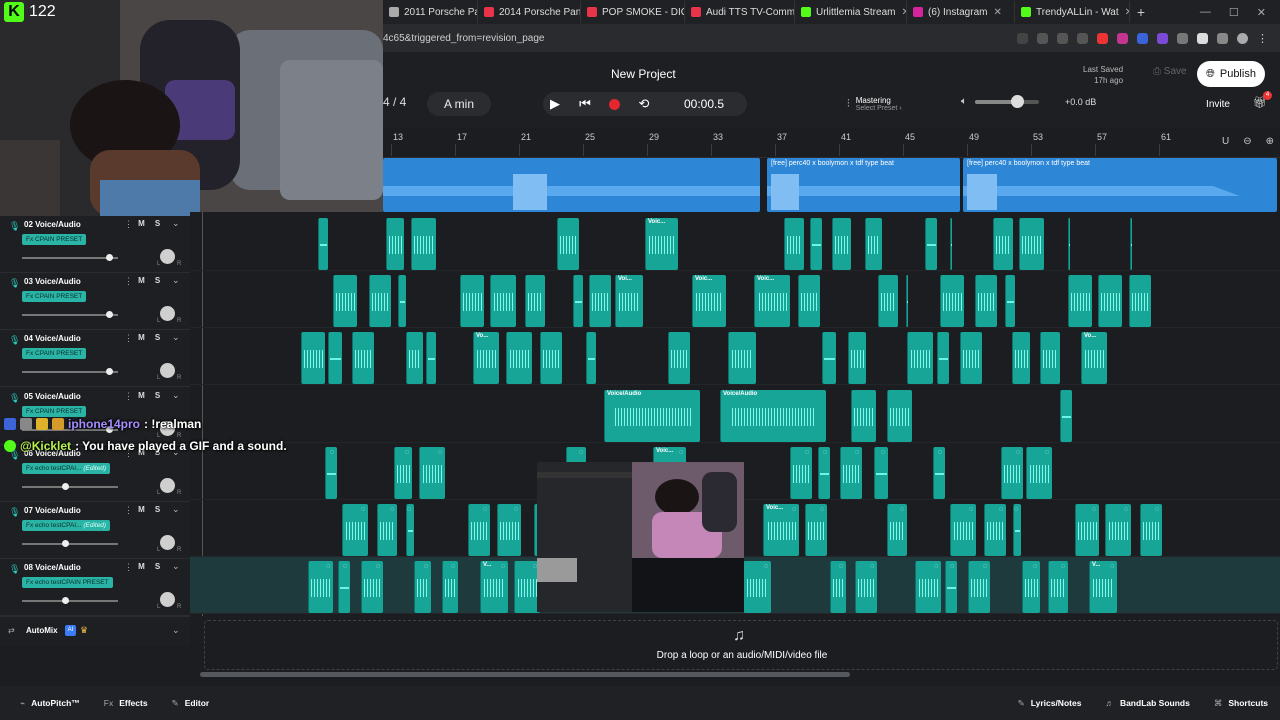 Image resolution: width=1280 pixels, height=720 pixels. Describe the element at coordinates (1022, 38) in the screenshot. I see `download-icon` at that location.